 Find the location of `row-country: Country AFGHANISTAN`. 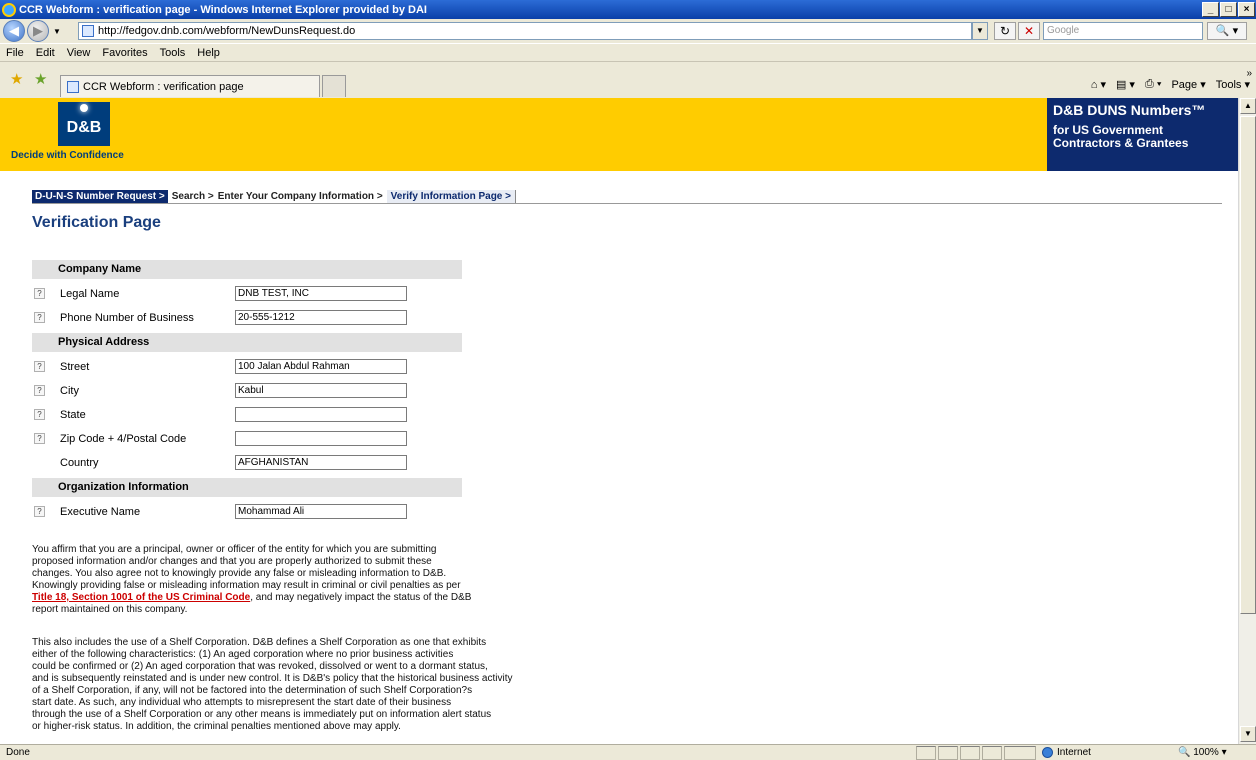

row-country: Country AFGHANISTAN is located at coordinates (247, 466).